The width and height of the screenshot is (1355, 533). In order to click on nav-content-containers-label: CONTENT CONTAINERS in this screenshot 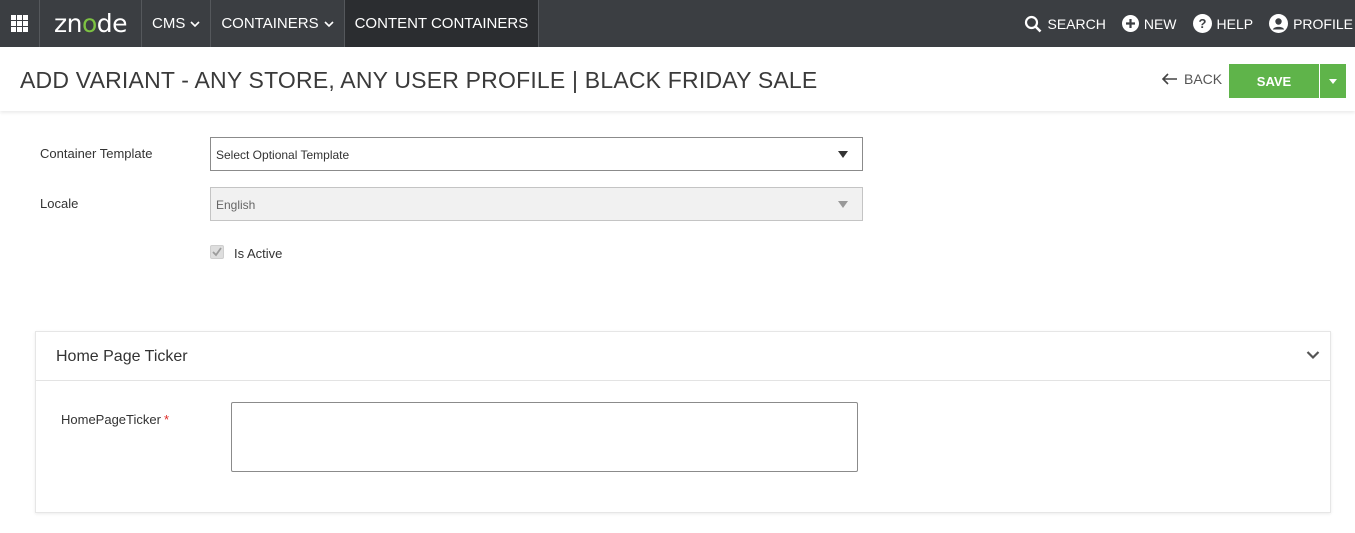, I will do `click(441, 23)`.